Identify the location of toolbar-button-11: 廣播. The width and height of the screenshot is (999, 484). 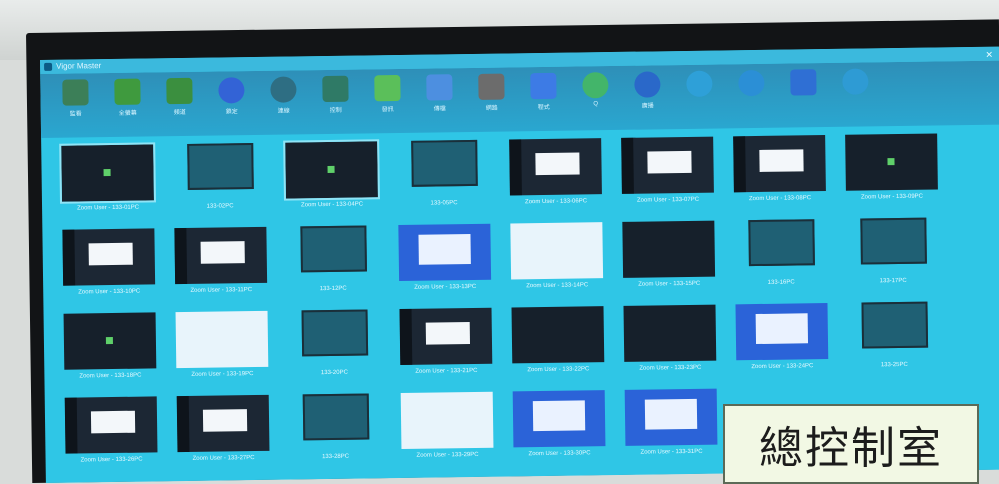
(647, 90).